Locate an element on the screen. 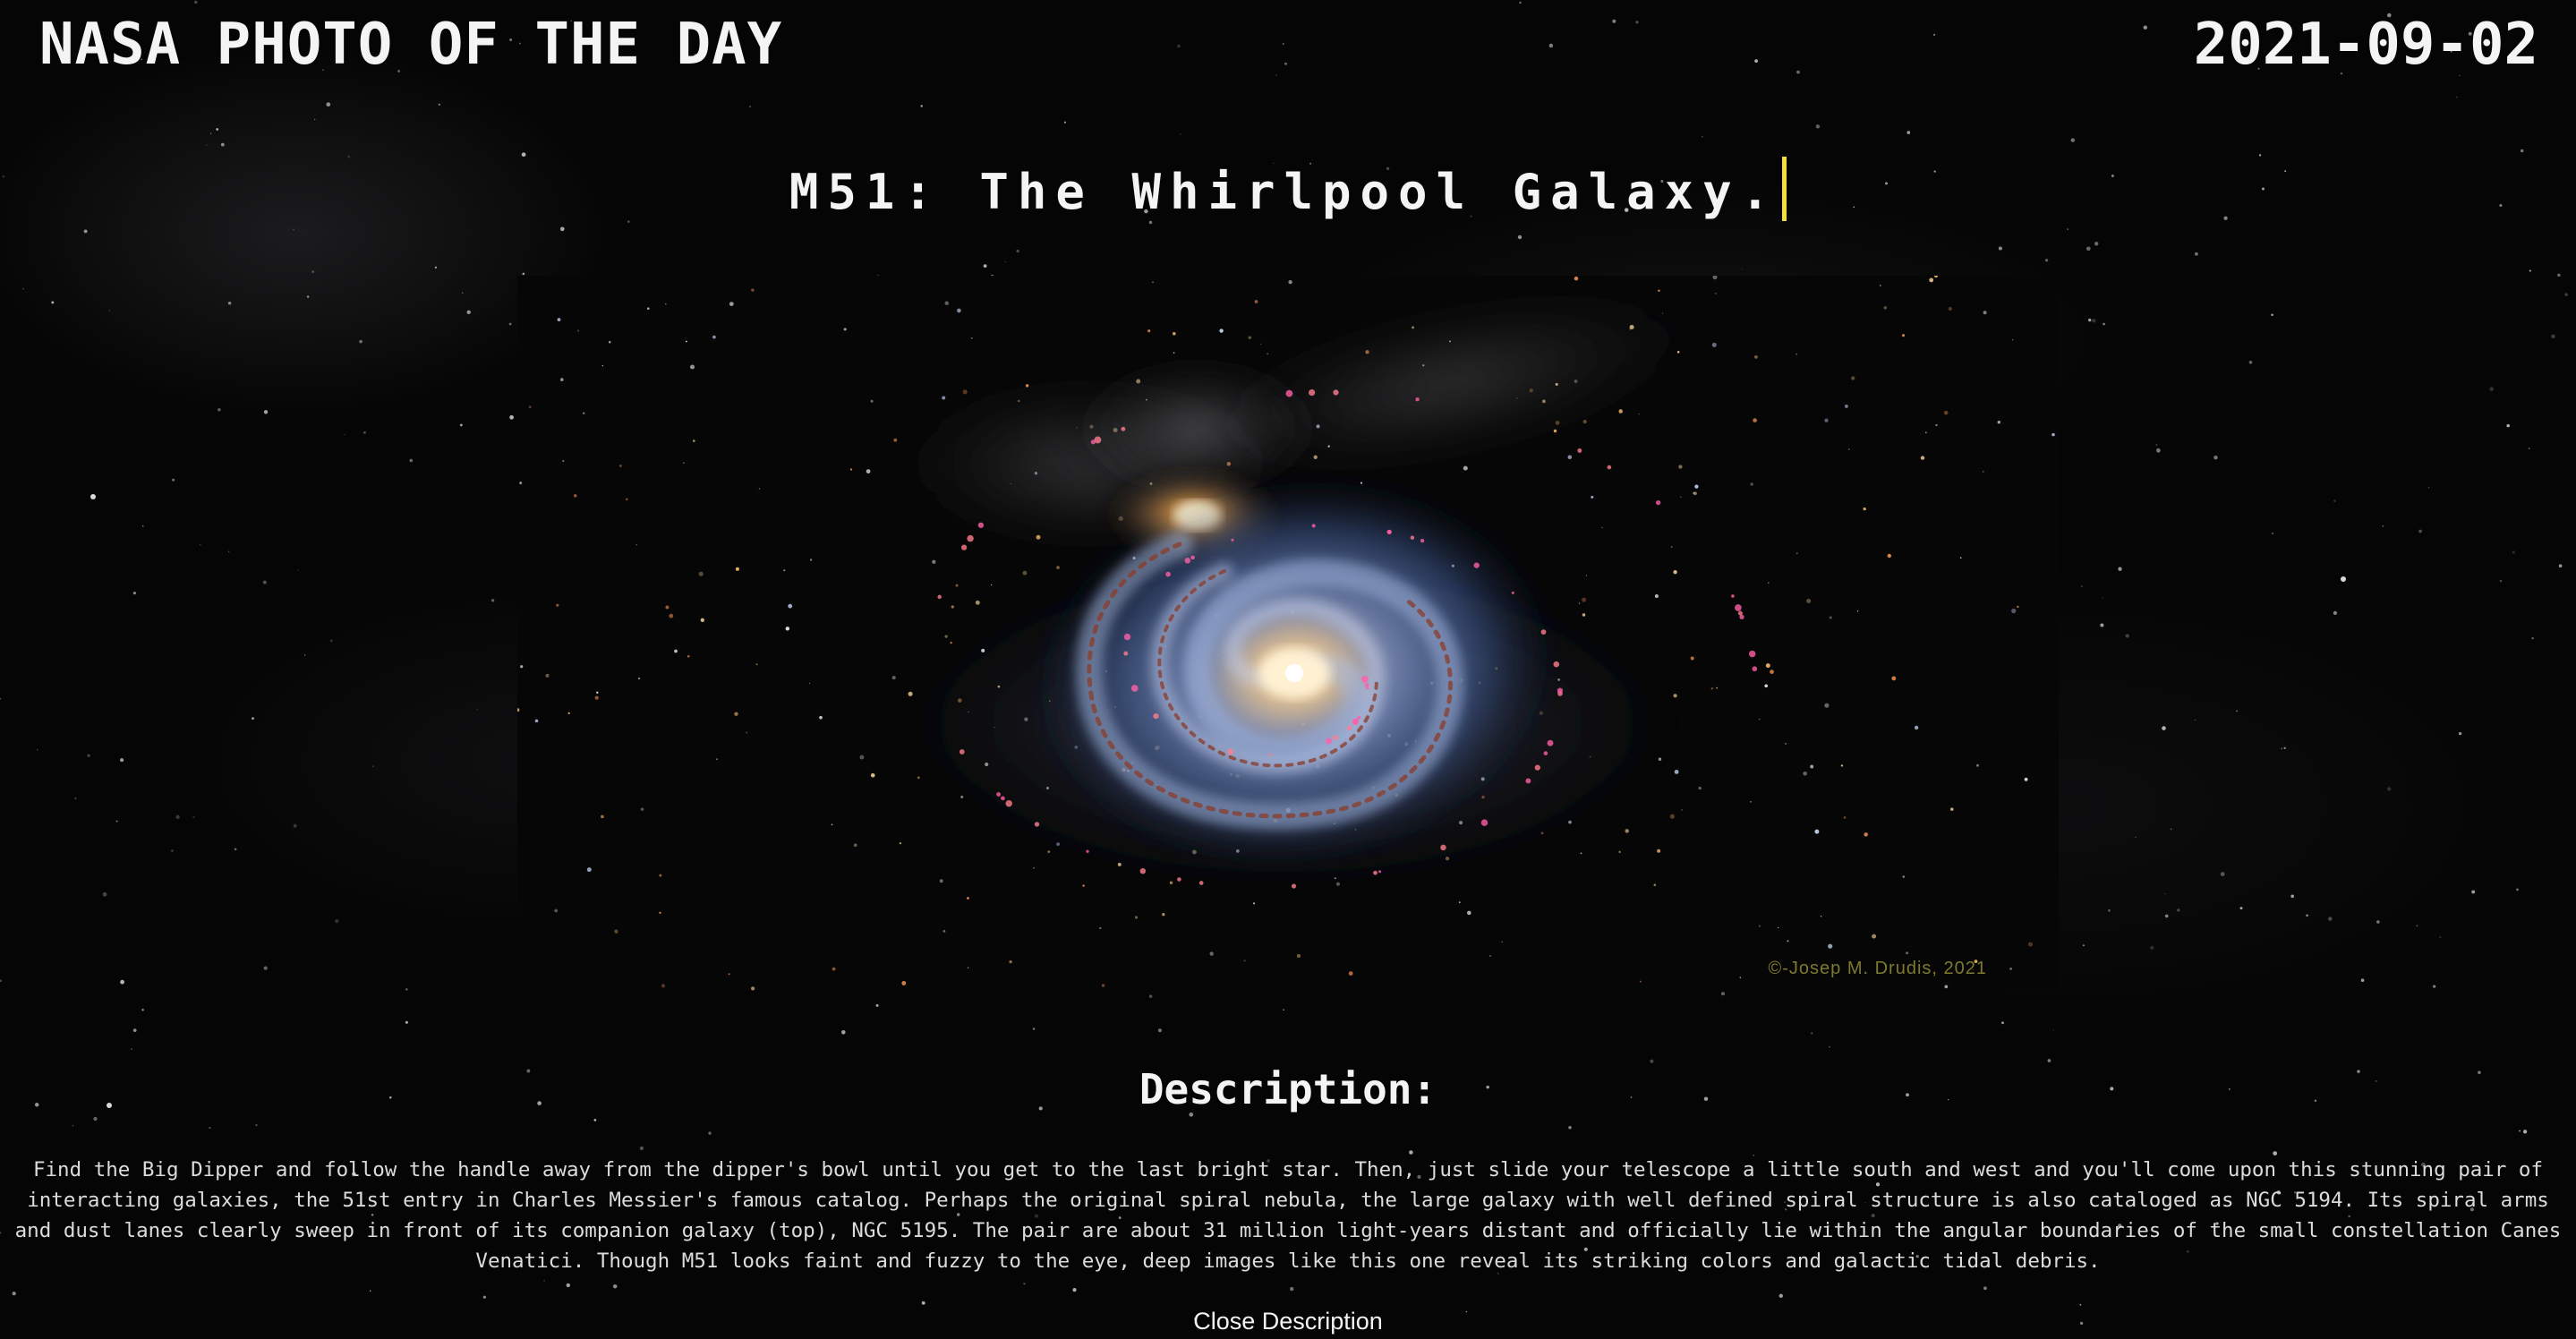 Image resolution: width=2576 pixels, height=1339 pixels. close-description-button: Close Description is located at coordinates (1288, 1321).